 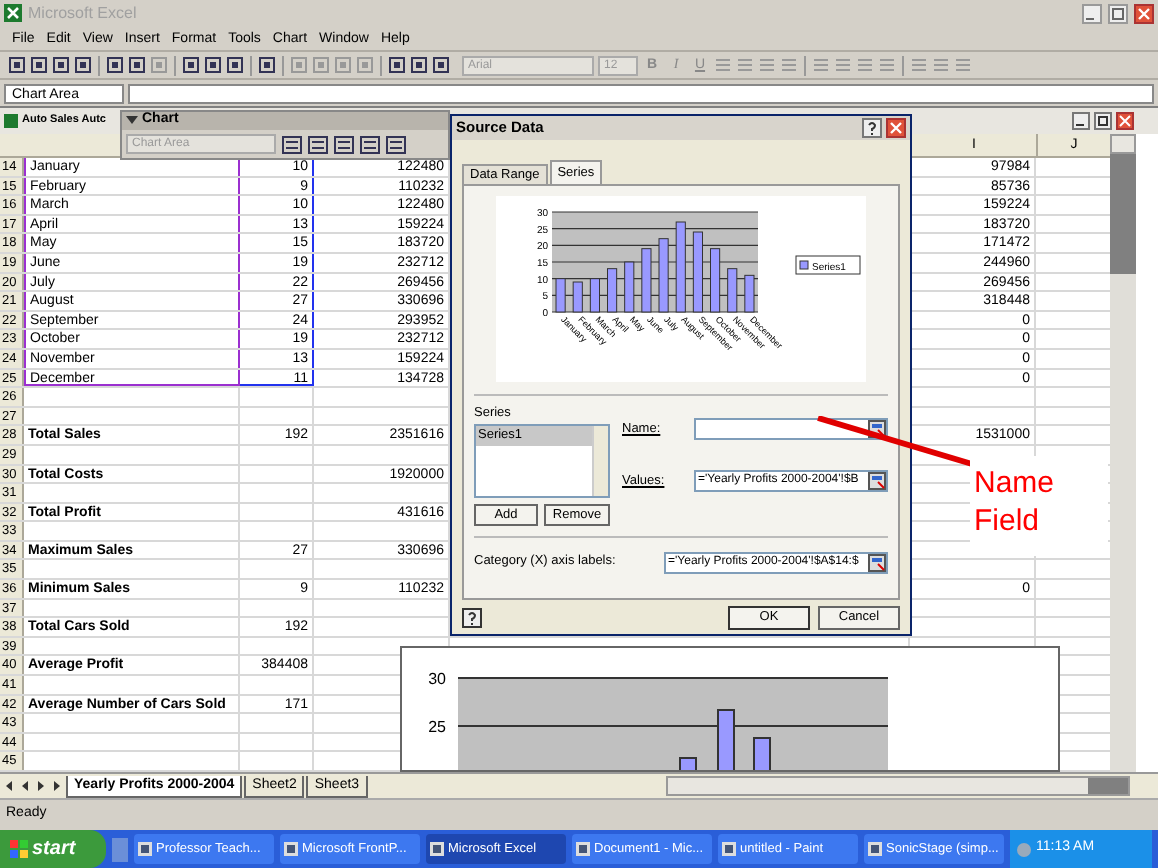 I want to click on formula-input, so click(x=641, y=93).